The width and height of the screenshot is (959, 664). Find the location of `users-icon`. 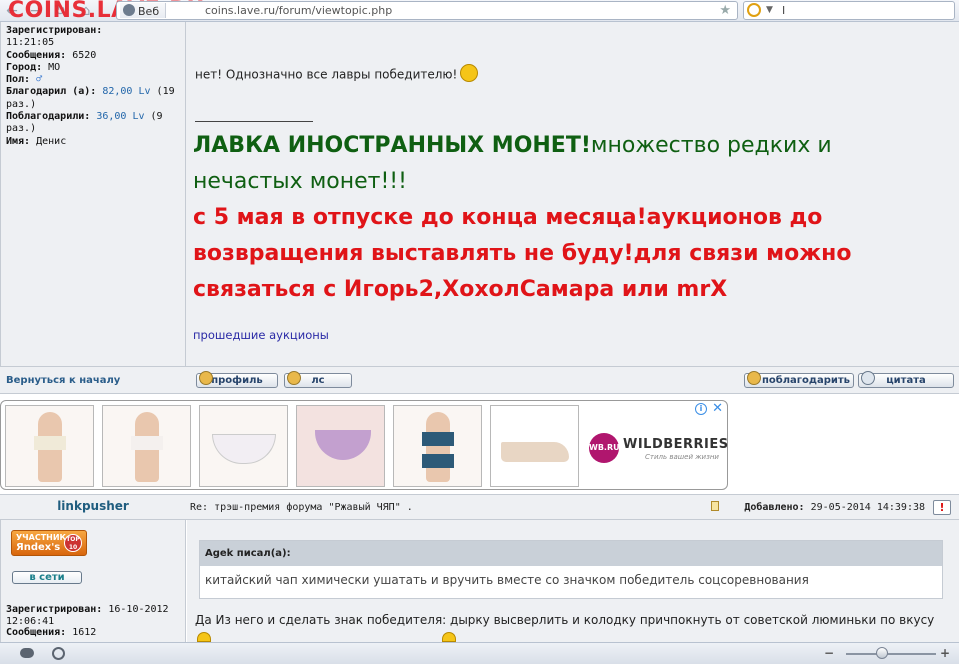

users-icon is located at coordinates (294, 378).